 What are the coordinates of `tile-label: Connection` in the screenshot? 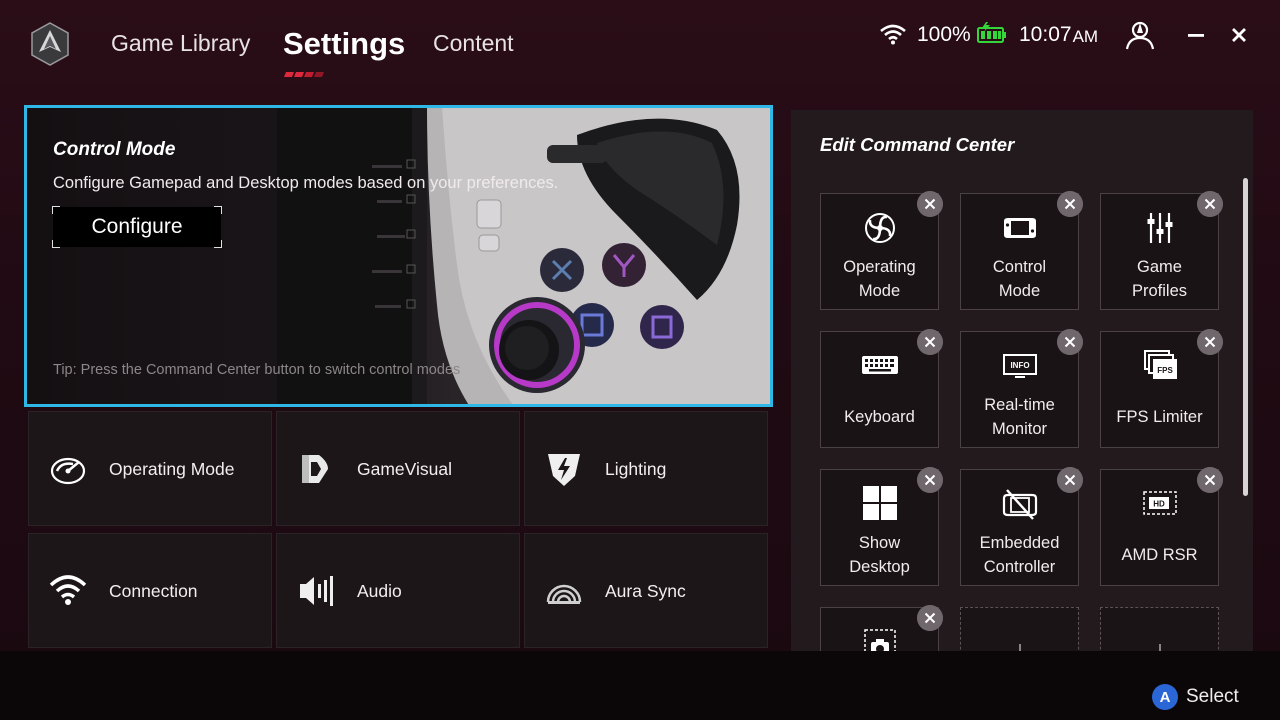 It's located at (153, 591).